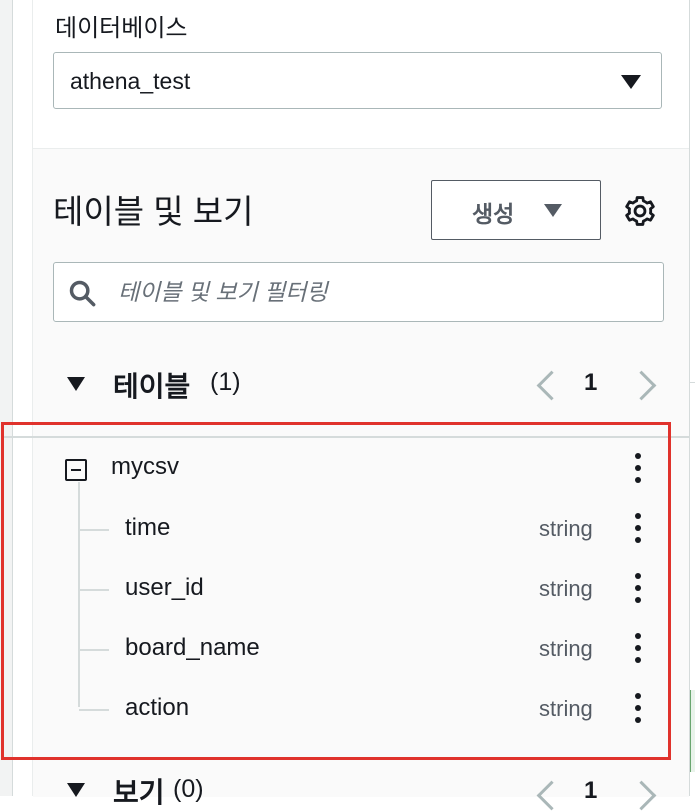  What do you see at coordinates (641, 385) in the screenshot?
I see `chevron-right-icon` at bounding box center [641, 385].